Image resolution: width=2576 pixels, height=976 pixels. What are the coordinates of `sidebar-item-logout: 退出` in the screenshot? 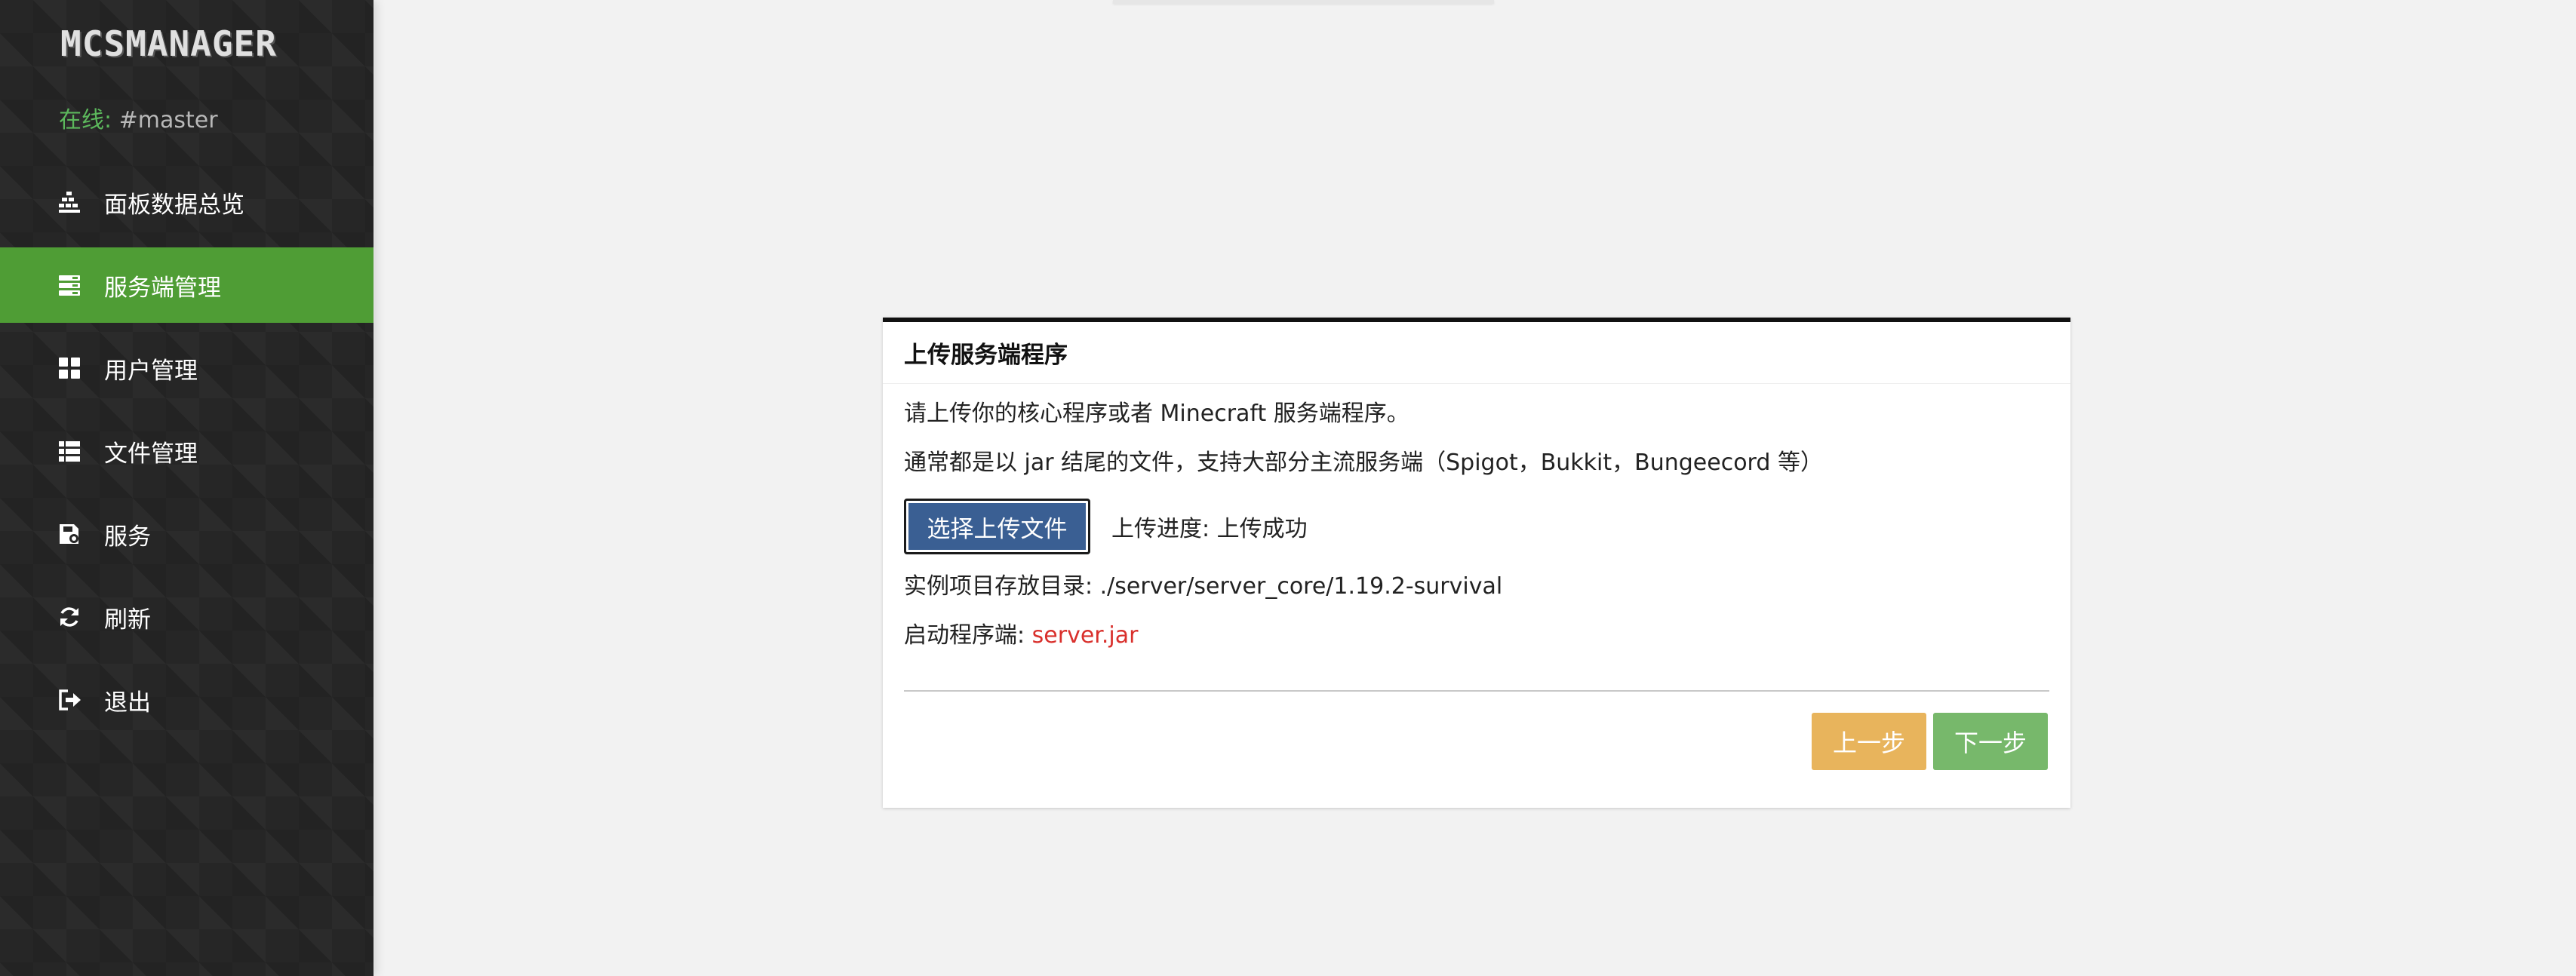 It's located at (186, 700).